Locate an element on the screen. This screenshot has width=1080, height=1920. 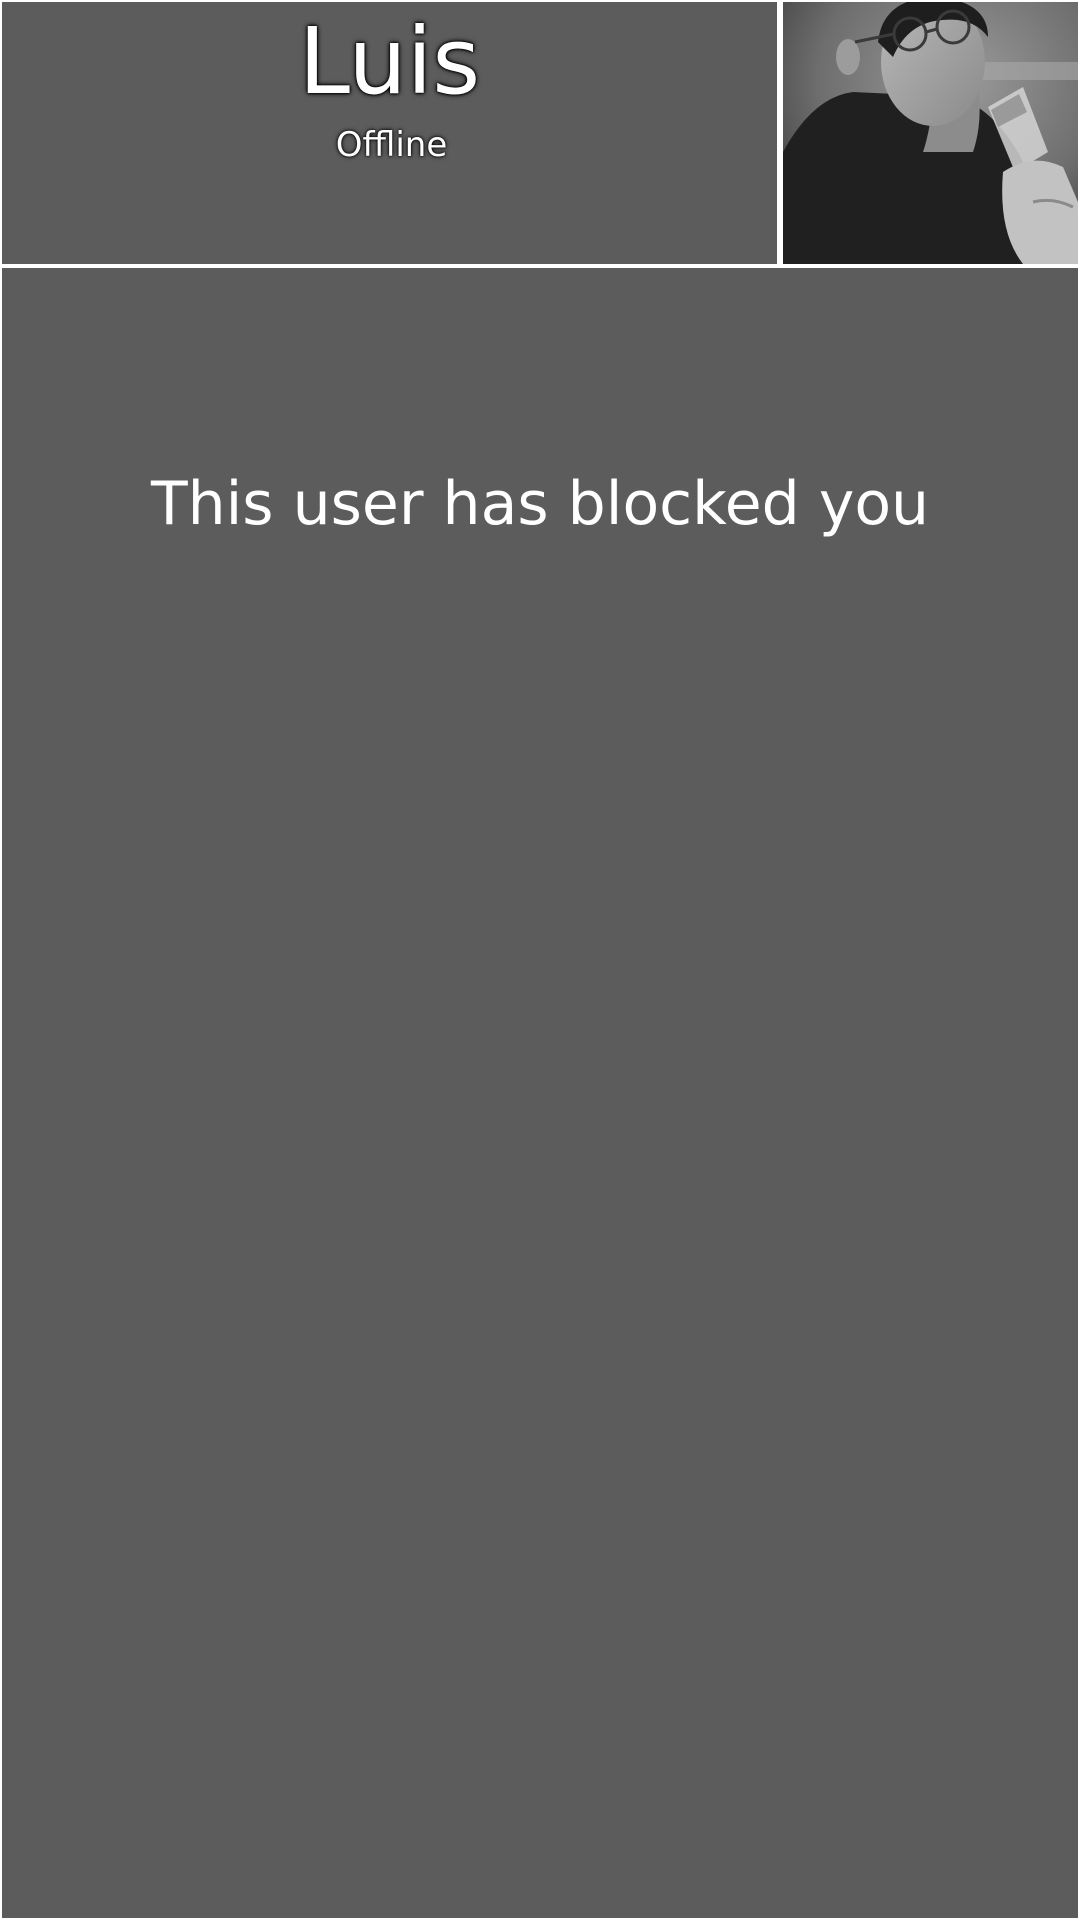
contact-avatar is located at coordinates (930, 133).